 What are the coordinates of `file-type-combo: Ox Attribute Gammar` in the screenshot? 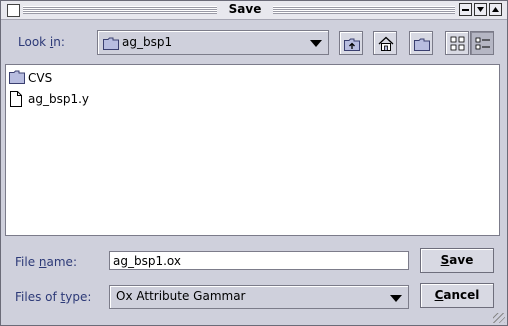 It's located at (259, 297).